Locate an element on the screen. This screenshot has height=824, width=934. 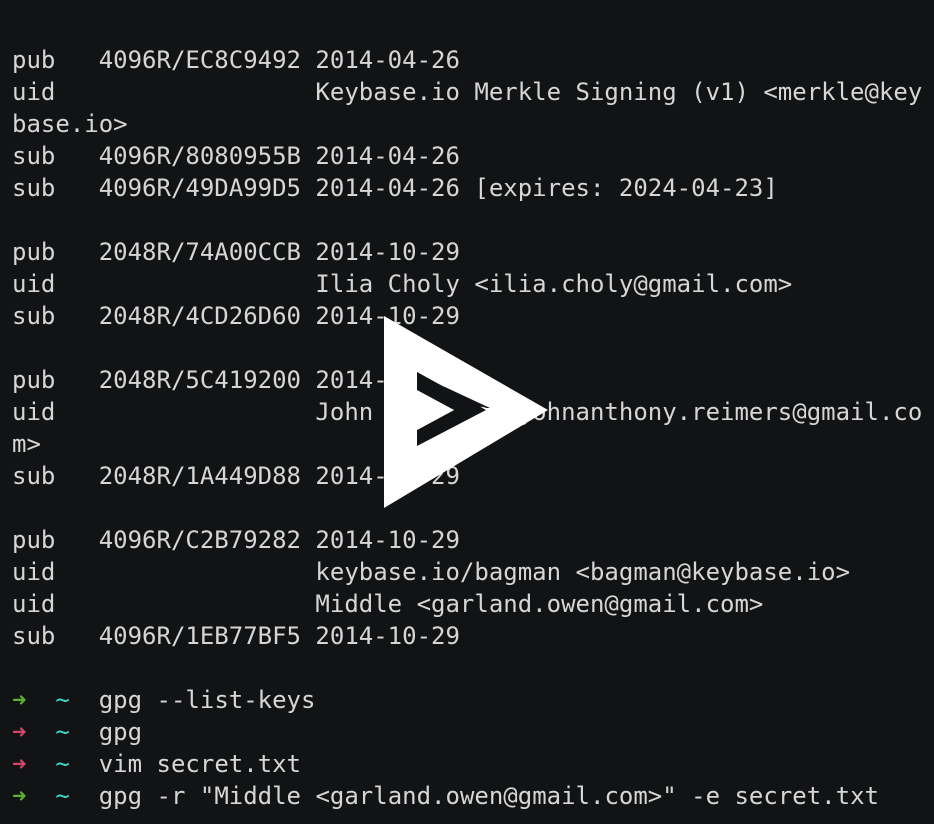
sub-line: sub 4096R/1EB77BF5 2014-10-29 is located at coordinates (236, 636).